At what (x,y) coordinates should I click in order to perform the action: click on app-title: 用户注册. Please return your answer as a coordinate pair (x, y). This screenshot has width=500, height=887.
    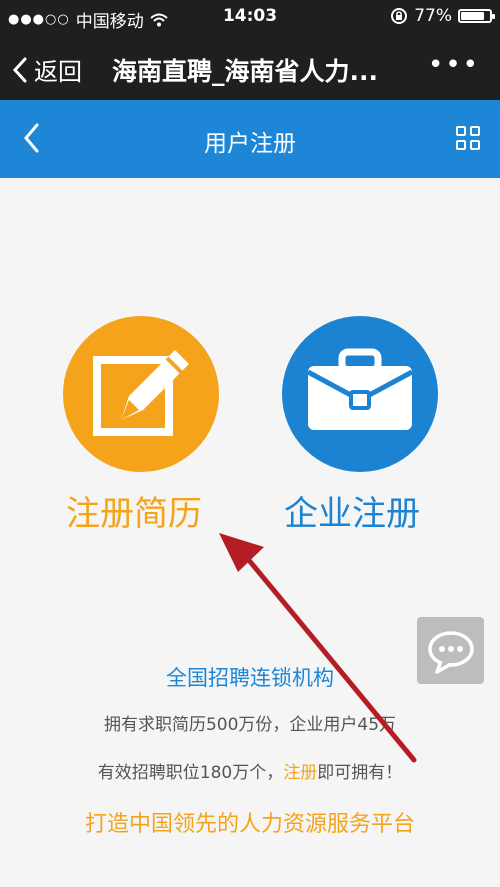
    Looking at the image, I should click on (250, 144).